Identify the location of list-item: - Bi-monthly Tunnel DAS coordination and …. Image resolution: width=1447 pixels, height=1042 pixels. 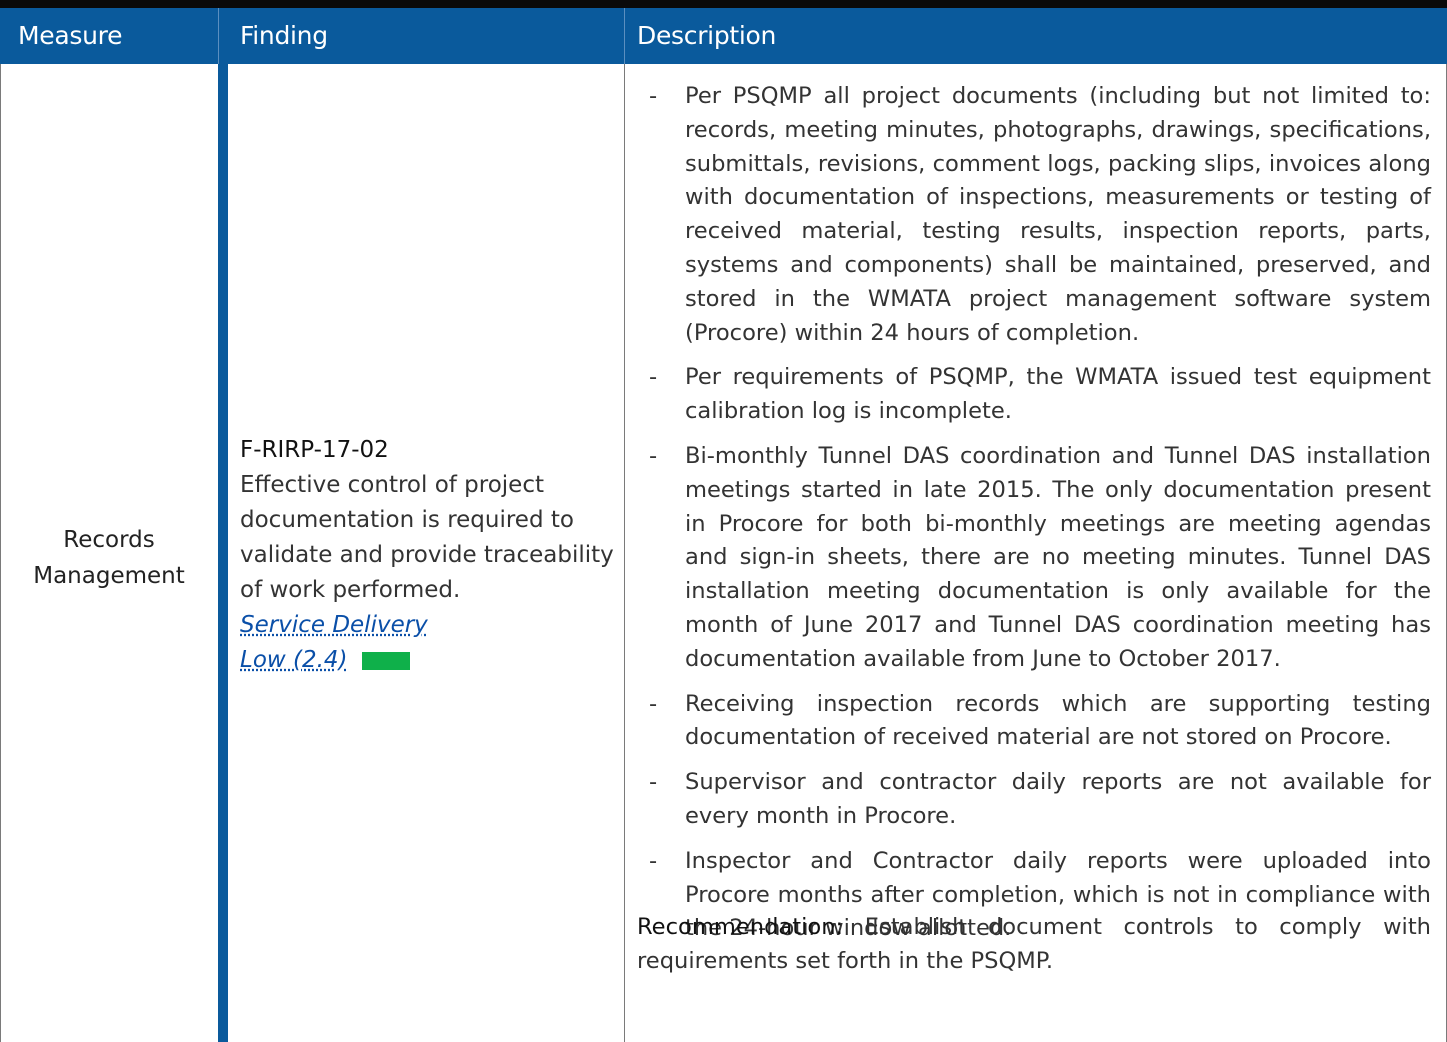
(1040, 557).